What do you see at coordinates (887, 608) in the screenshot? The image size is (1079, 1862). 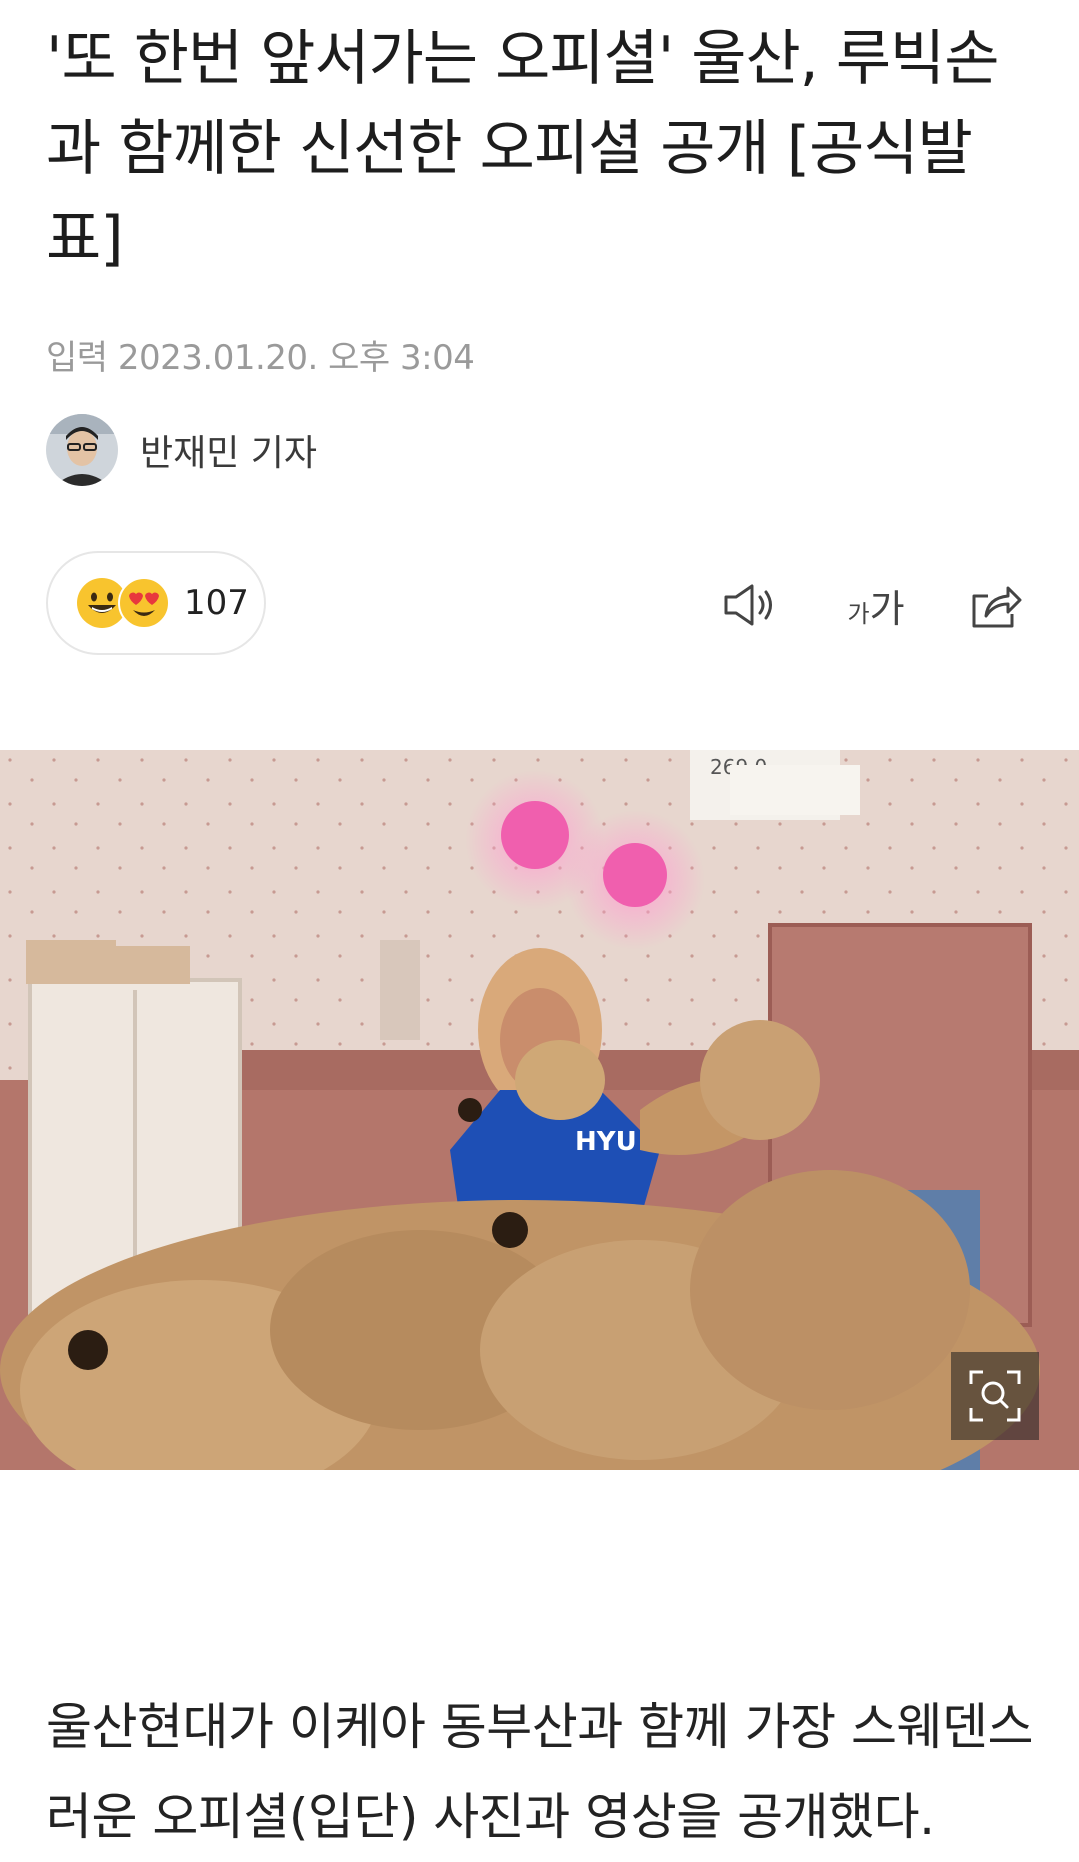 I see `font-size-large-label: 가` at bounding box center [887, 608].